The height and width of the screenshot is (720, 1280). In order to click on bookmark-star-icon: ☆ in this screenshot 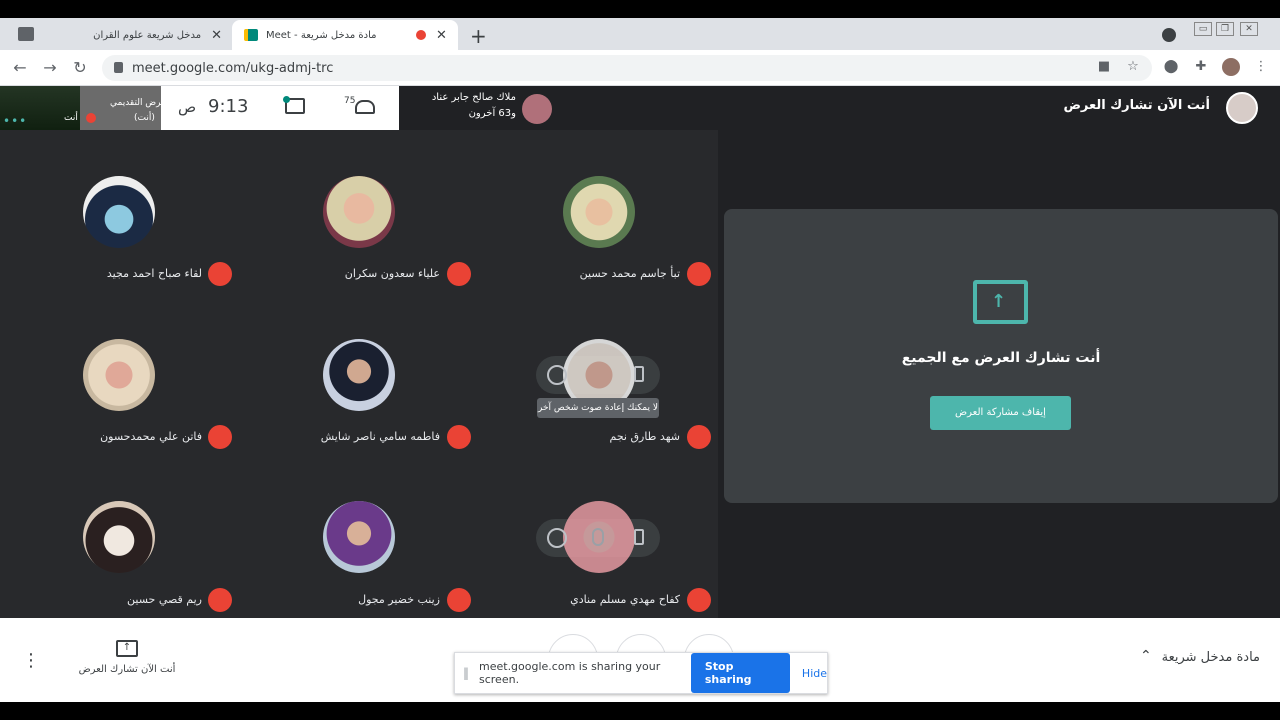, I will do `click(1133, 67)`.